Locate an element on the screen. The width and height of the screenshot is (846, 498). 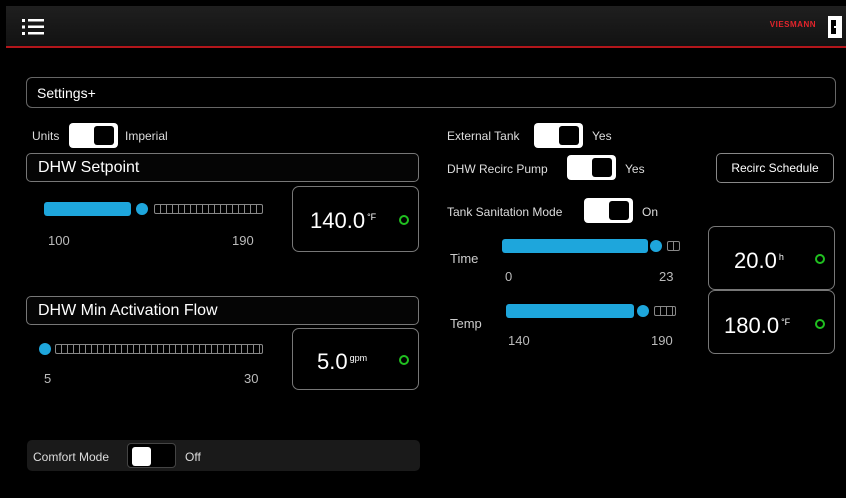
temp-value-box: 180.0 °F is located at coordinates (771, 322).